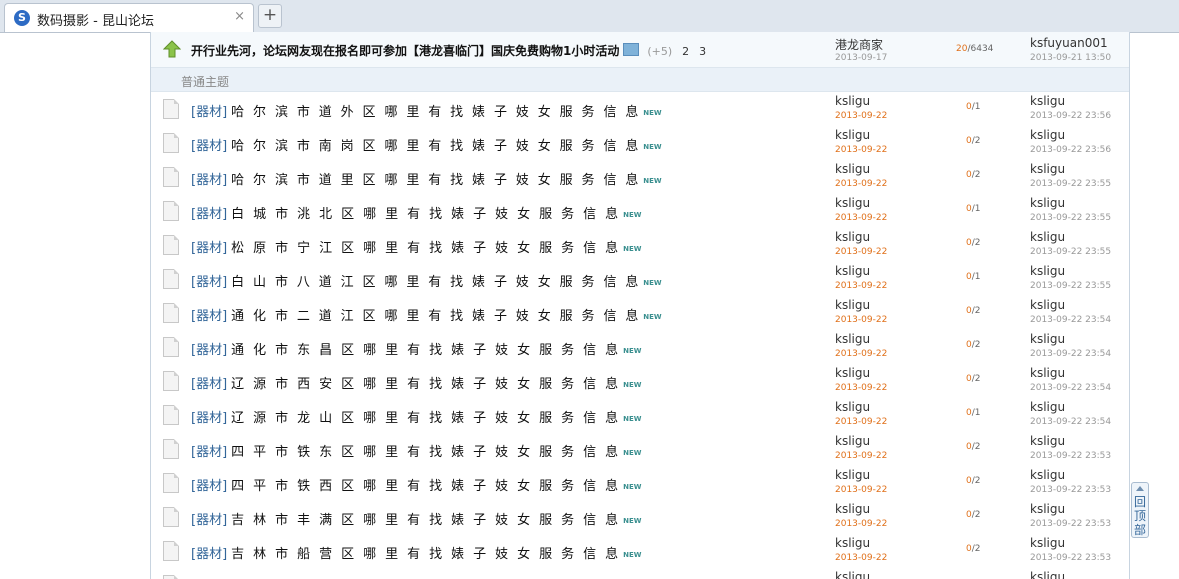 The width and height of the screenshot is (1179, 579). I want to click on thread-title: [器材] 白山市八道江区哪里有找婊子妓女服务信息NEW, so click(426, 280).